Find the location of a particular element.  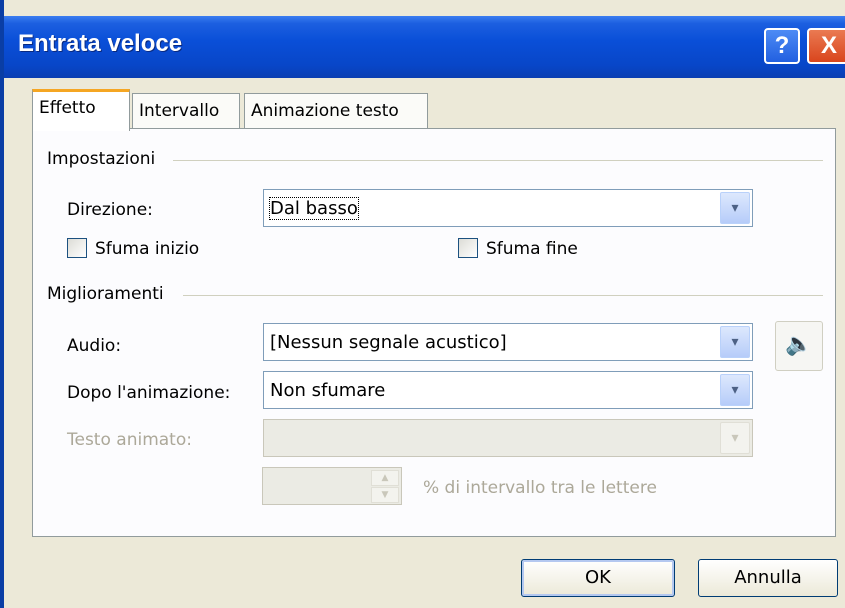

tab-animazione-testo: Animazione testo is located at coordinates (336, 111).